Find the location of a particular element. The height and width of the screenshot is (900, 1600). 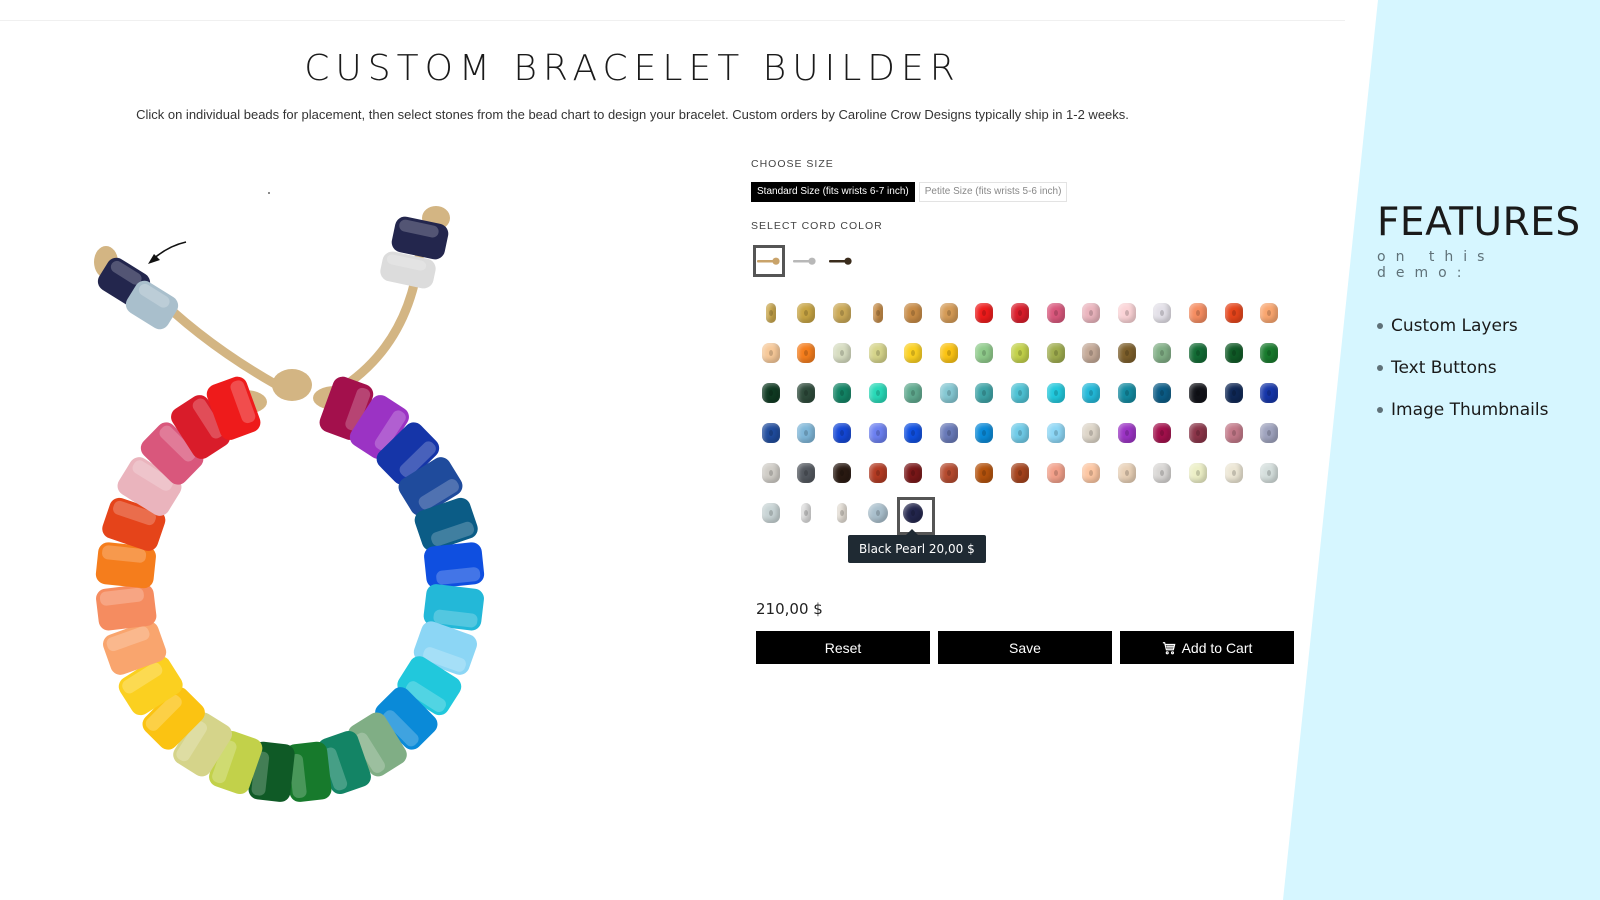

cord-swatch-tan is located at coordinates (769, 261).